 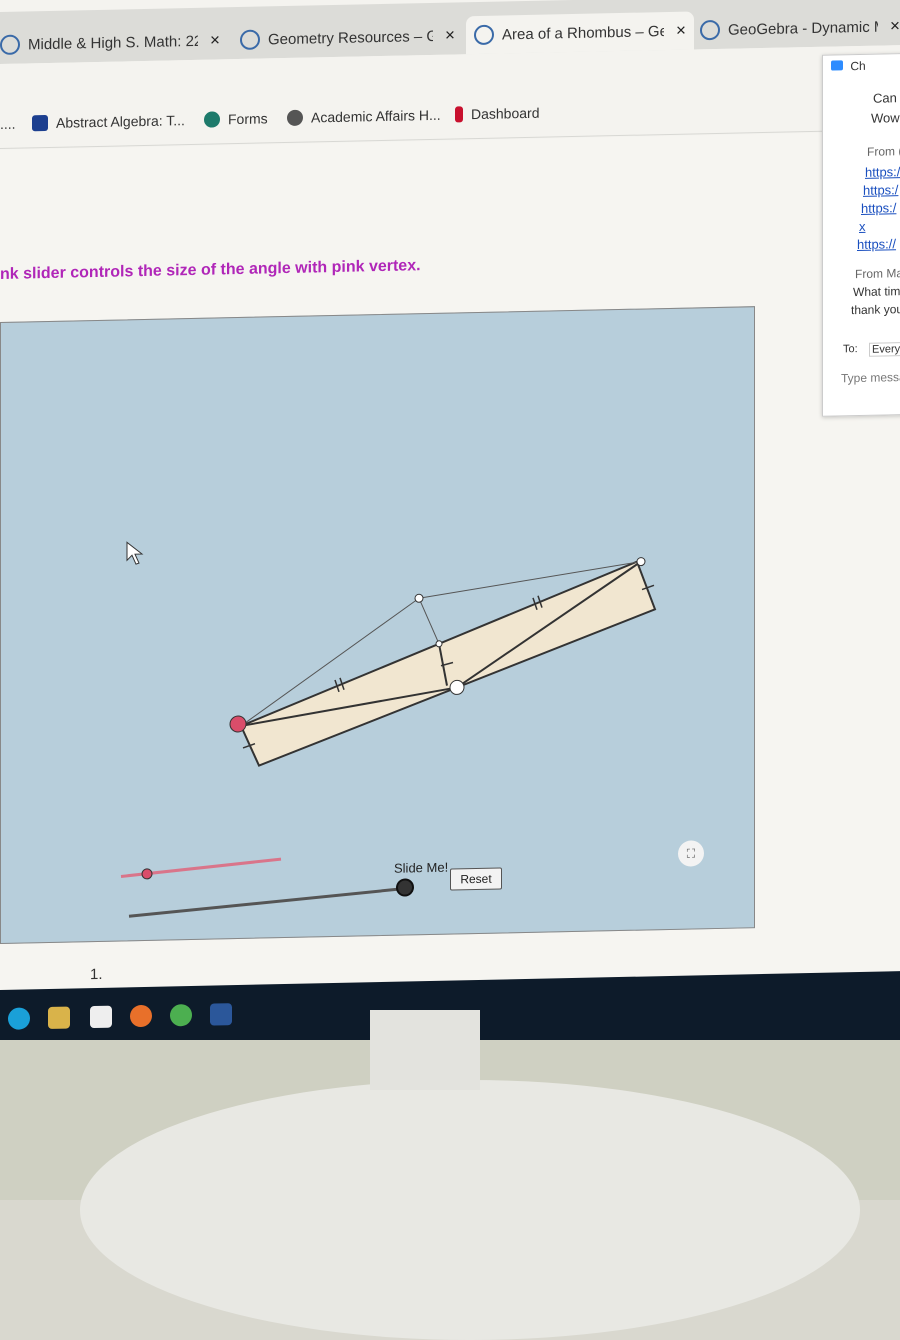 I want to click on sharepoint-icon, so click(x=212, y=119).